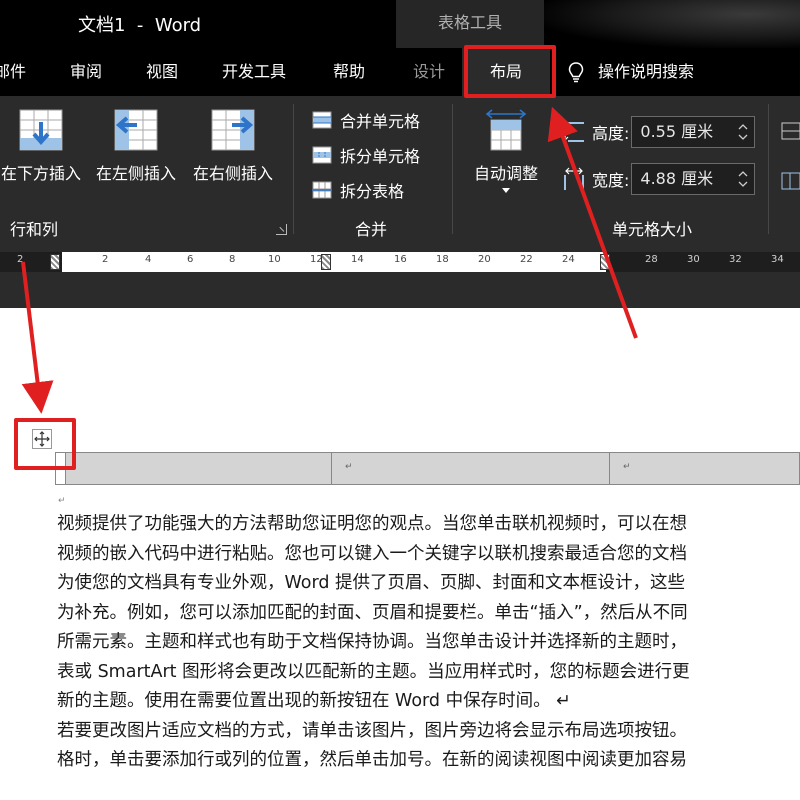 Image resolution: width=800 pixels, height=800 pixels. What do you see at coordinates (190, 259) in the screenshot?
I see `ruler-tick: 6` at bounding box center [190, 259].